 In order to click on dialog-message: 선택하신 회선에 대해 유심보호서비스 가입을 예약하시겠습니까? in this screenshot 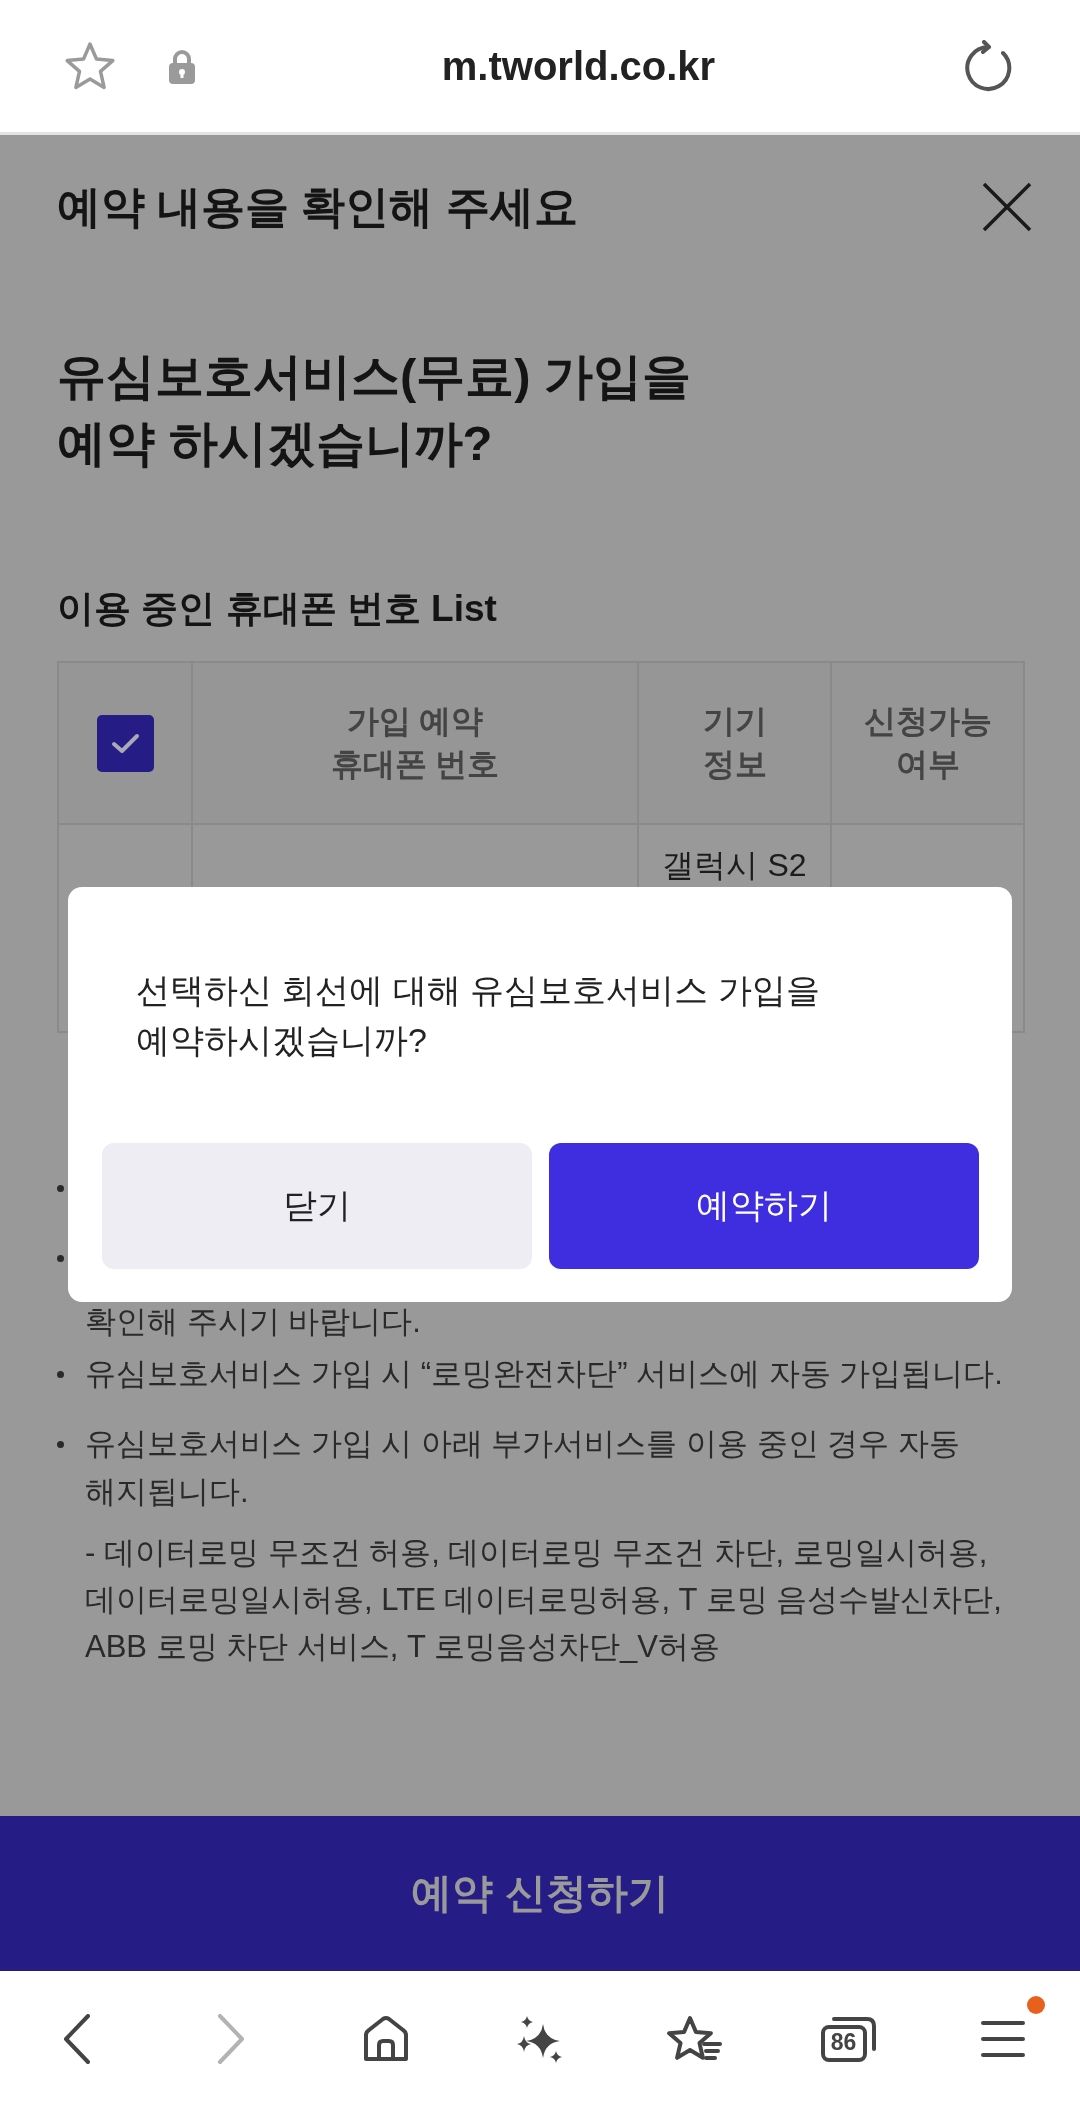, I will do `click(478, 1015)`.